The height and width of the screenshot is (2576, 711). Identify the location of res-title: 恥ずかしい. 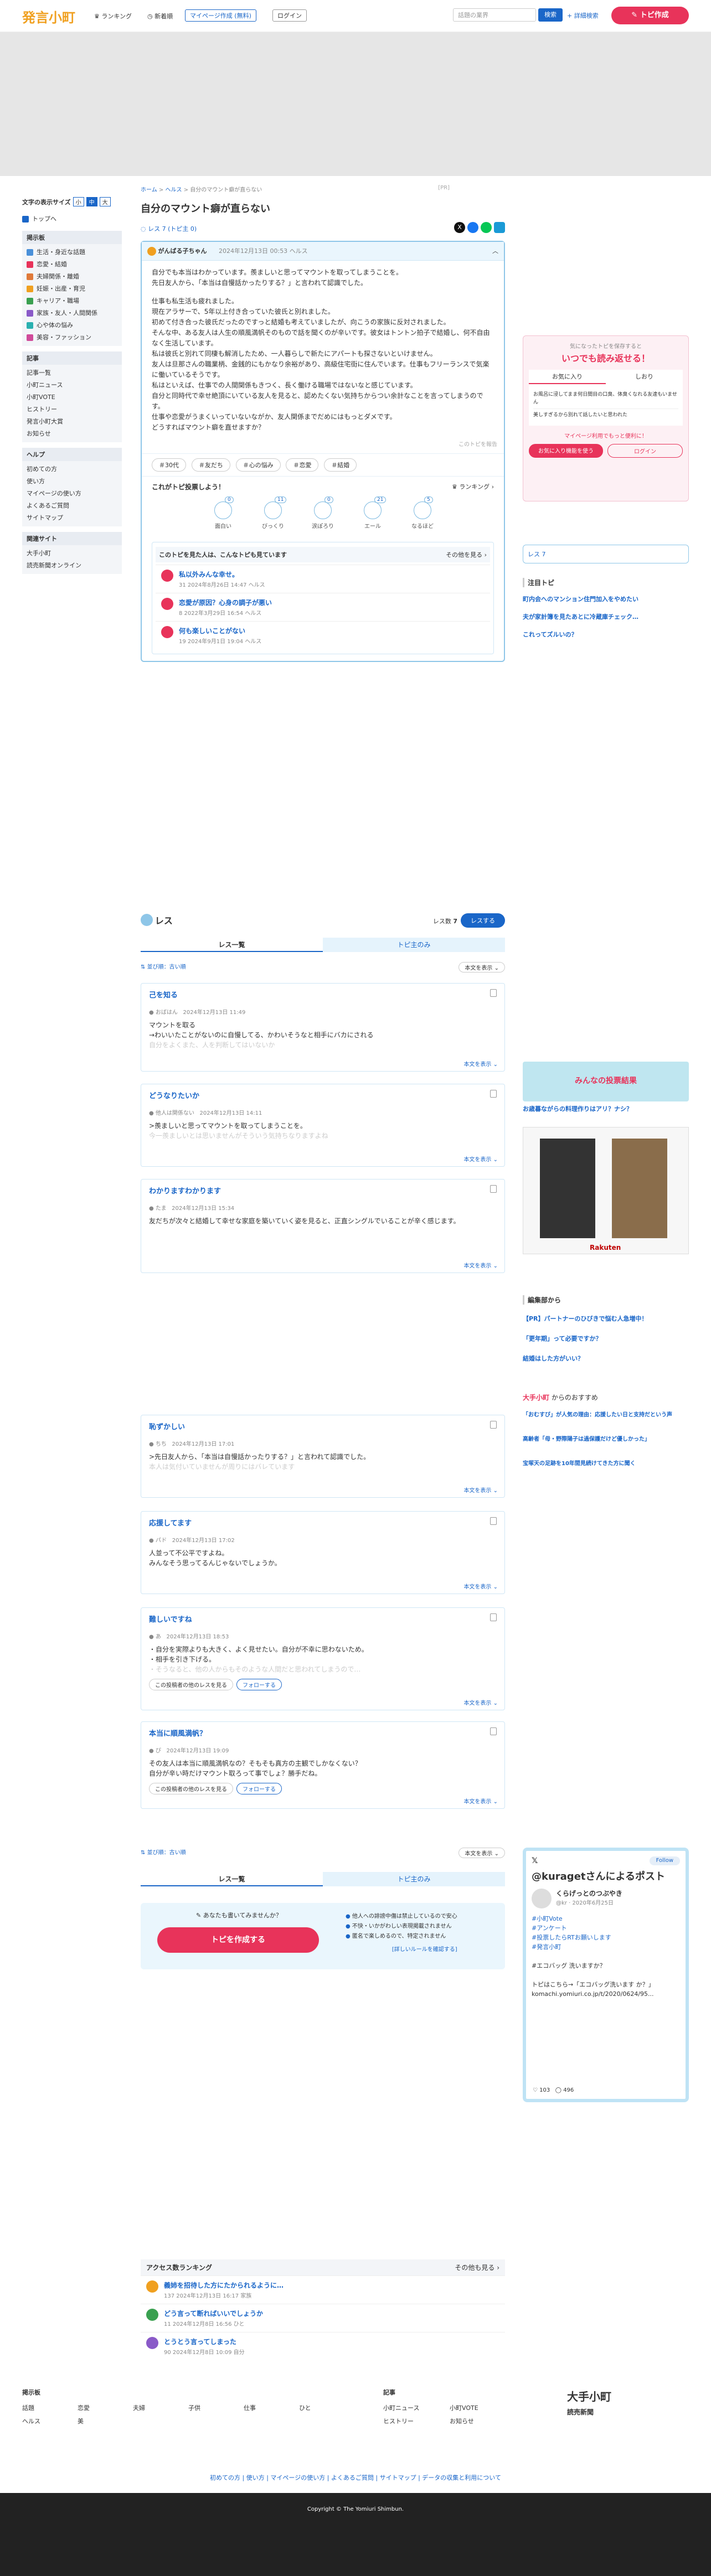
(323, 1426).